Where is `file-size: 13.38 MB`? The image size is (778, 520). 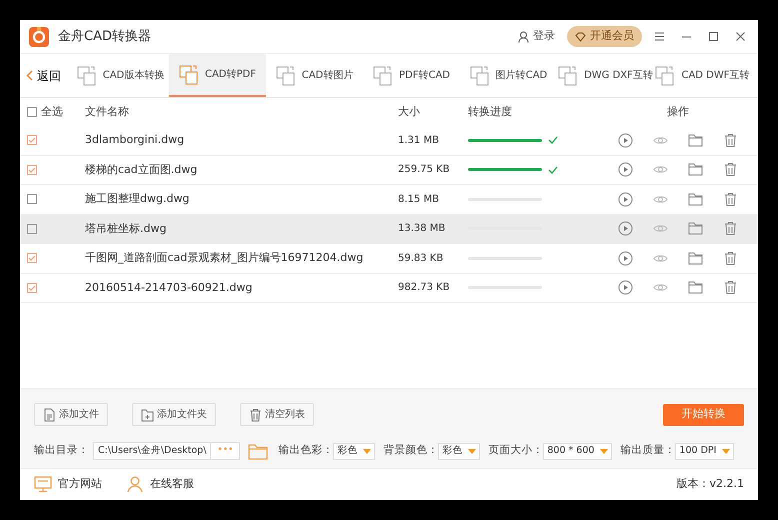
file-size: 13.38 MB is located at coordinates (422, 228).